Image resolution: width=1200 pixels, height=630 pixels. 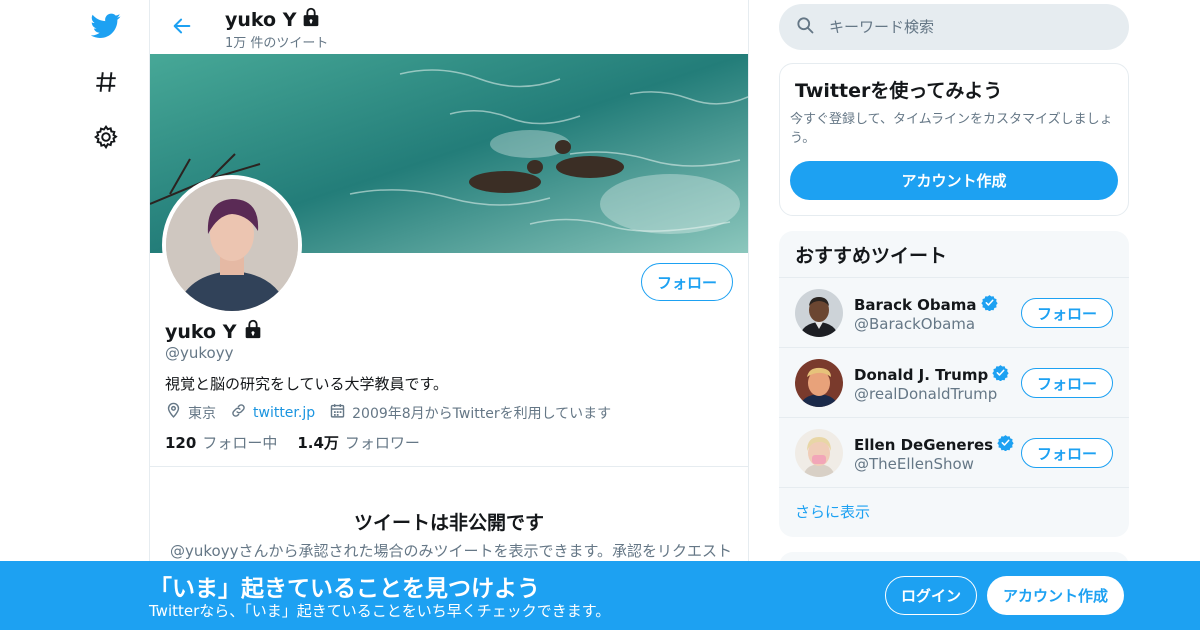 I want to click on header-name: yuko Y, so click(x=273, y=19).